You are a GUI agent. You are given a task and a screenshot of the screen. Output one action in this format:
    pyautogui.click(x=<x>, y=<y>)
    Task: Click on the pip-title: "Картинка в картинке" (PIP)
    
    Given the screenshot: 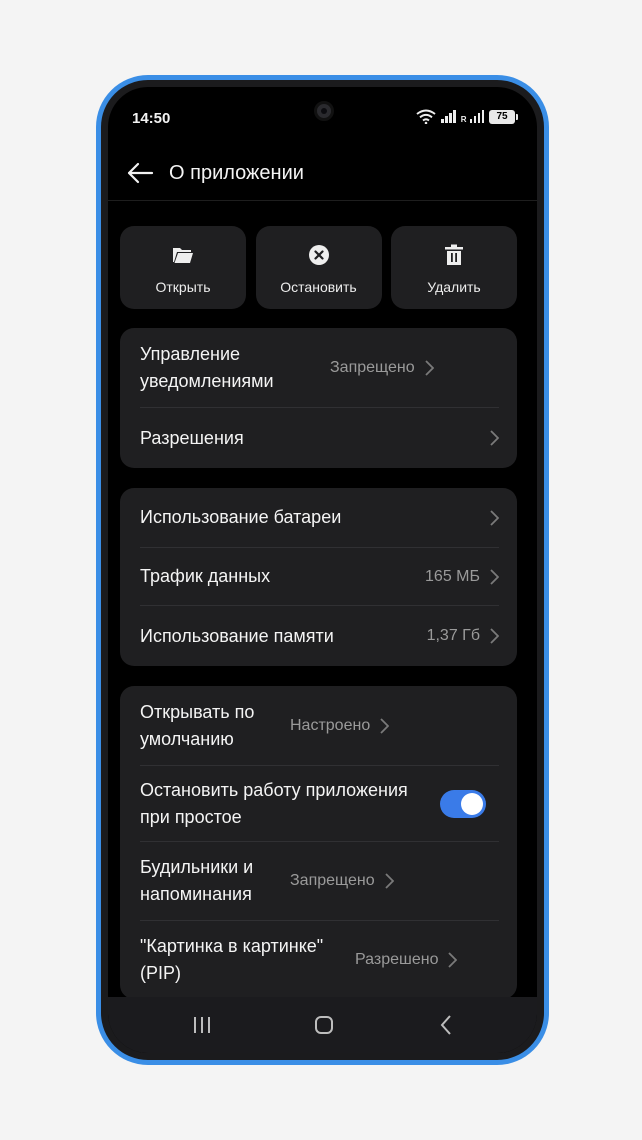 What is the action you would take?
    pyautogui.click(x=232, y=959)
    